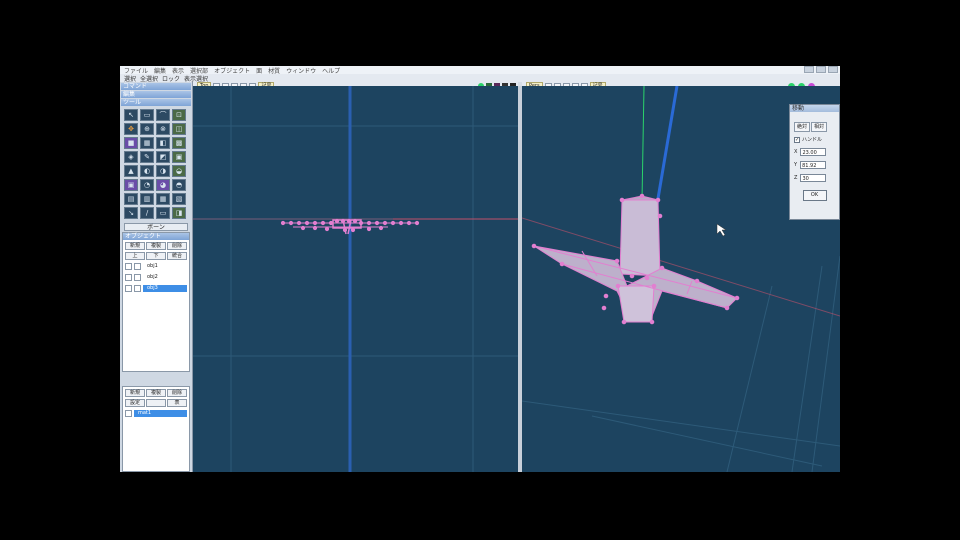 The width and height of the screenshot is (960, 540). Describe the element at coordinates (156, 302) in the screenshot. I see `object-panel: オブジェクト 新規 複製 削除 上 下 統合 obj1 obj2 obj3` at that location.